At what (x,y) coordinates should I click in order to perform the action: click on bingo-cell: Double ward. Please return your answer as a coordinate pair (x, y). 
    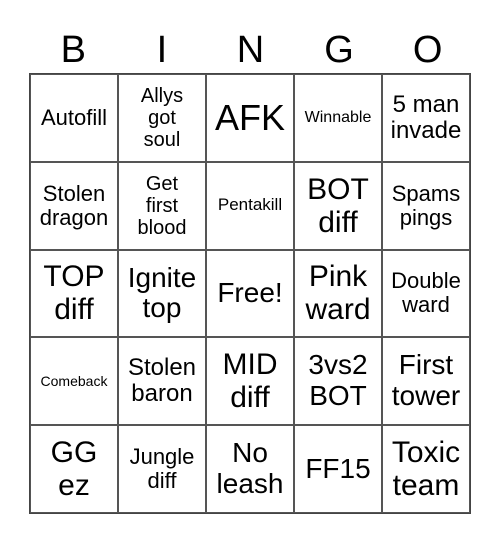
    Looking at the image, I should click on (426, 293).